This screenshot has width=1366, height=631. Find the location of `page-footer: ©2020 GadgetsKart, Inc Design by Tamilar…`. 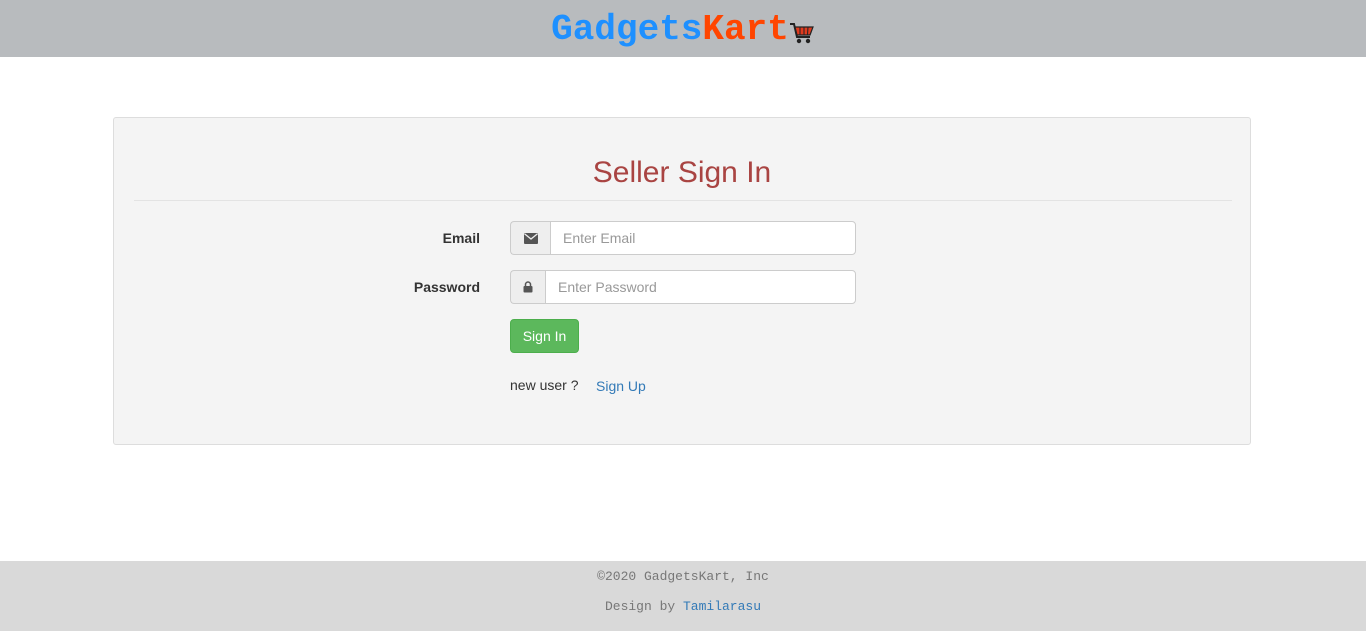

page-footer: ©2020 GadgetsKart, Inc Design by Tamilar… is located at coordinates (683, 596).